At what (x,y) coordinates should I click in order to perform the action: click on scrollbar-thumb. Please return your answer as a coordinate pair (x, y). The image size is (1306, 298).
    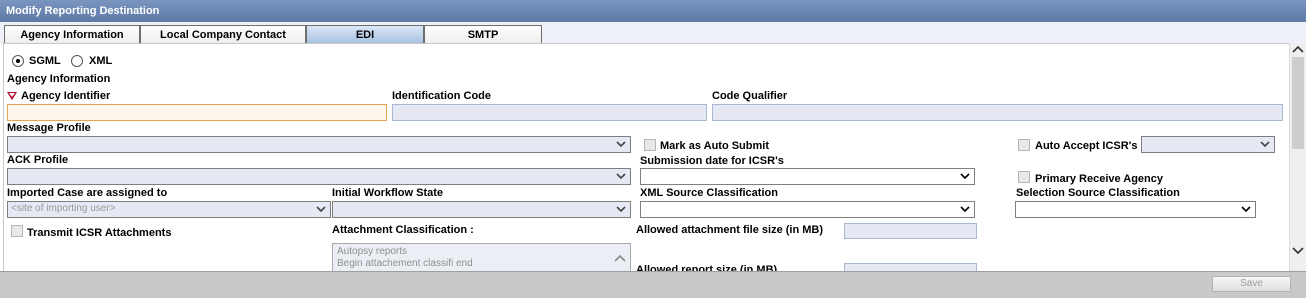
    Looking at the image, I should click on (1298, 103).